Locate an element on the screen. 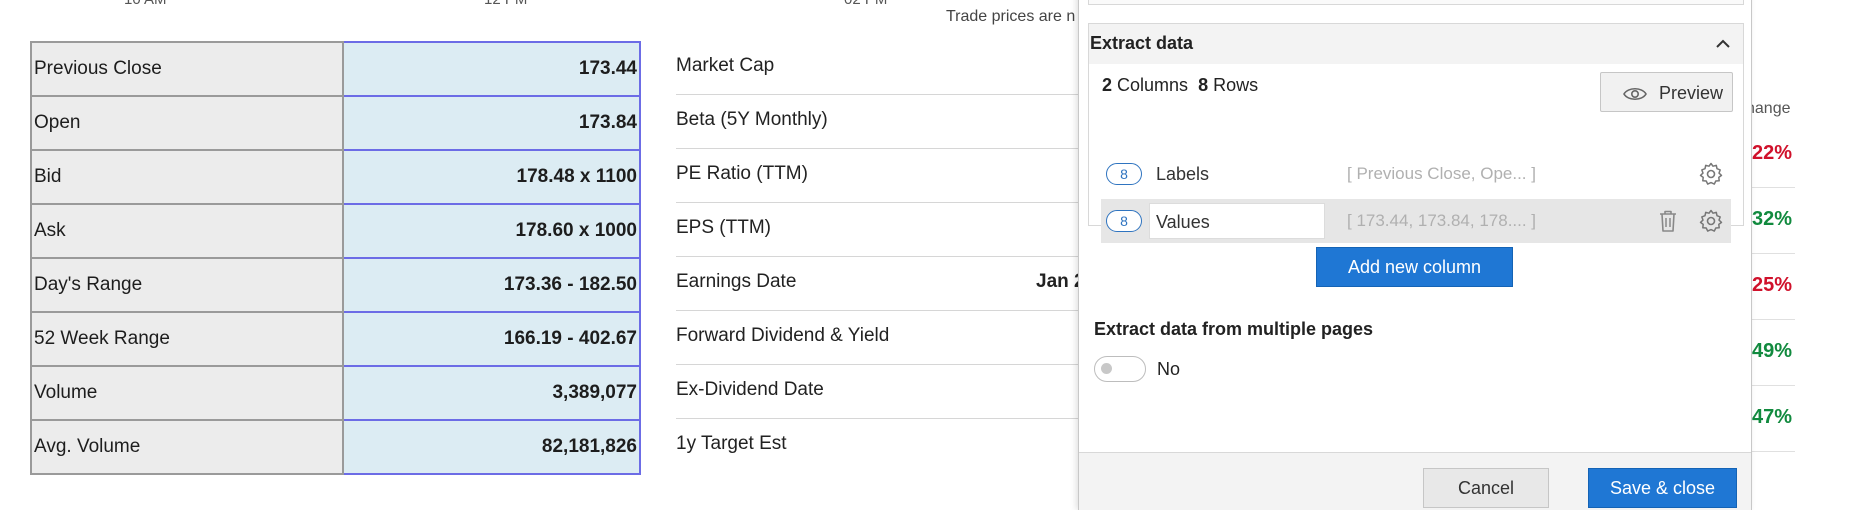  change-percent: 25% is located at coordinates (1772, 285).